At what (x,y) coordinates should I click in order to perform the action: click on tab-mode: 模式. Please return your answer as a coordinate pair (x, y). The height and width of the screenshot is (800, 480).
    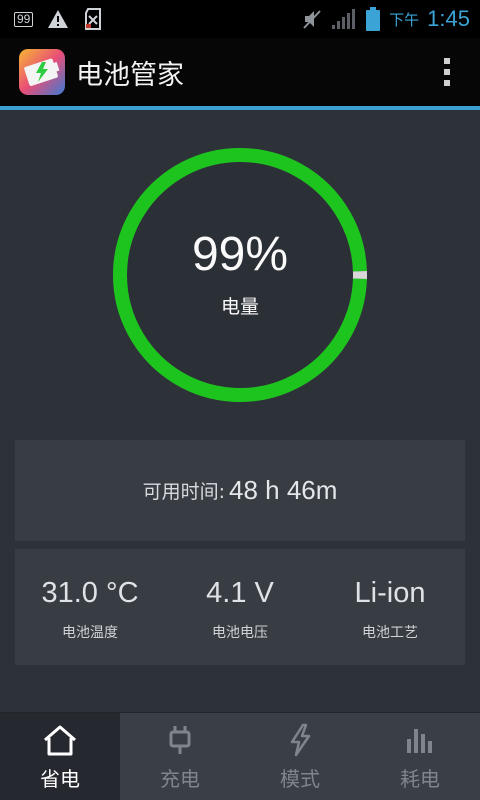
    Looking at the image, I should click on (300, 756).